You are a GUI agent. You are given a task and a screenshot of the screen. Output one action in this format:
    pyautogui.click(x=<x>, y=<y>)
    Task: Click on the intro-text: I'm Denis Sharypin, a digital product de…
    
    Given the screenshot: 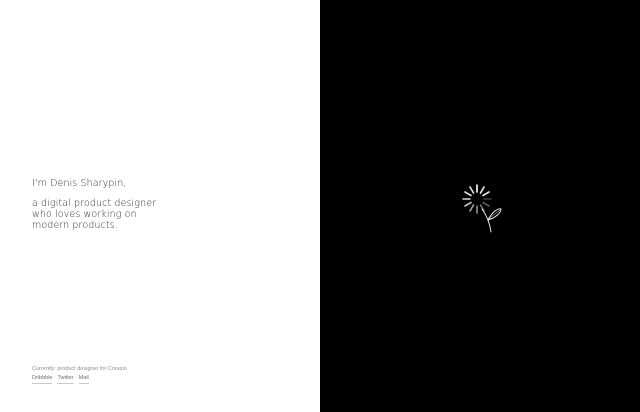 What is the action you would take?
    pyautogui.click(x=94, y=204)
    